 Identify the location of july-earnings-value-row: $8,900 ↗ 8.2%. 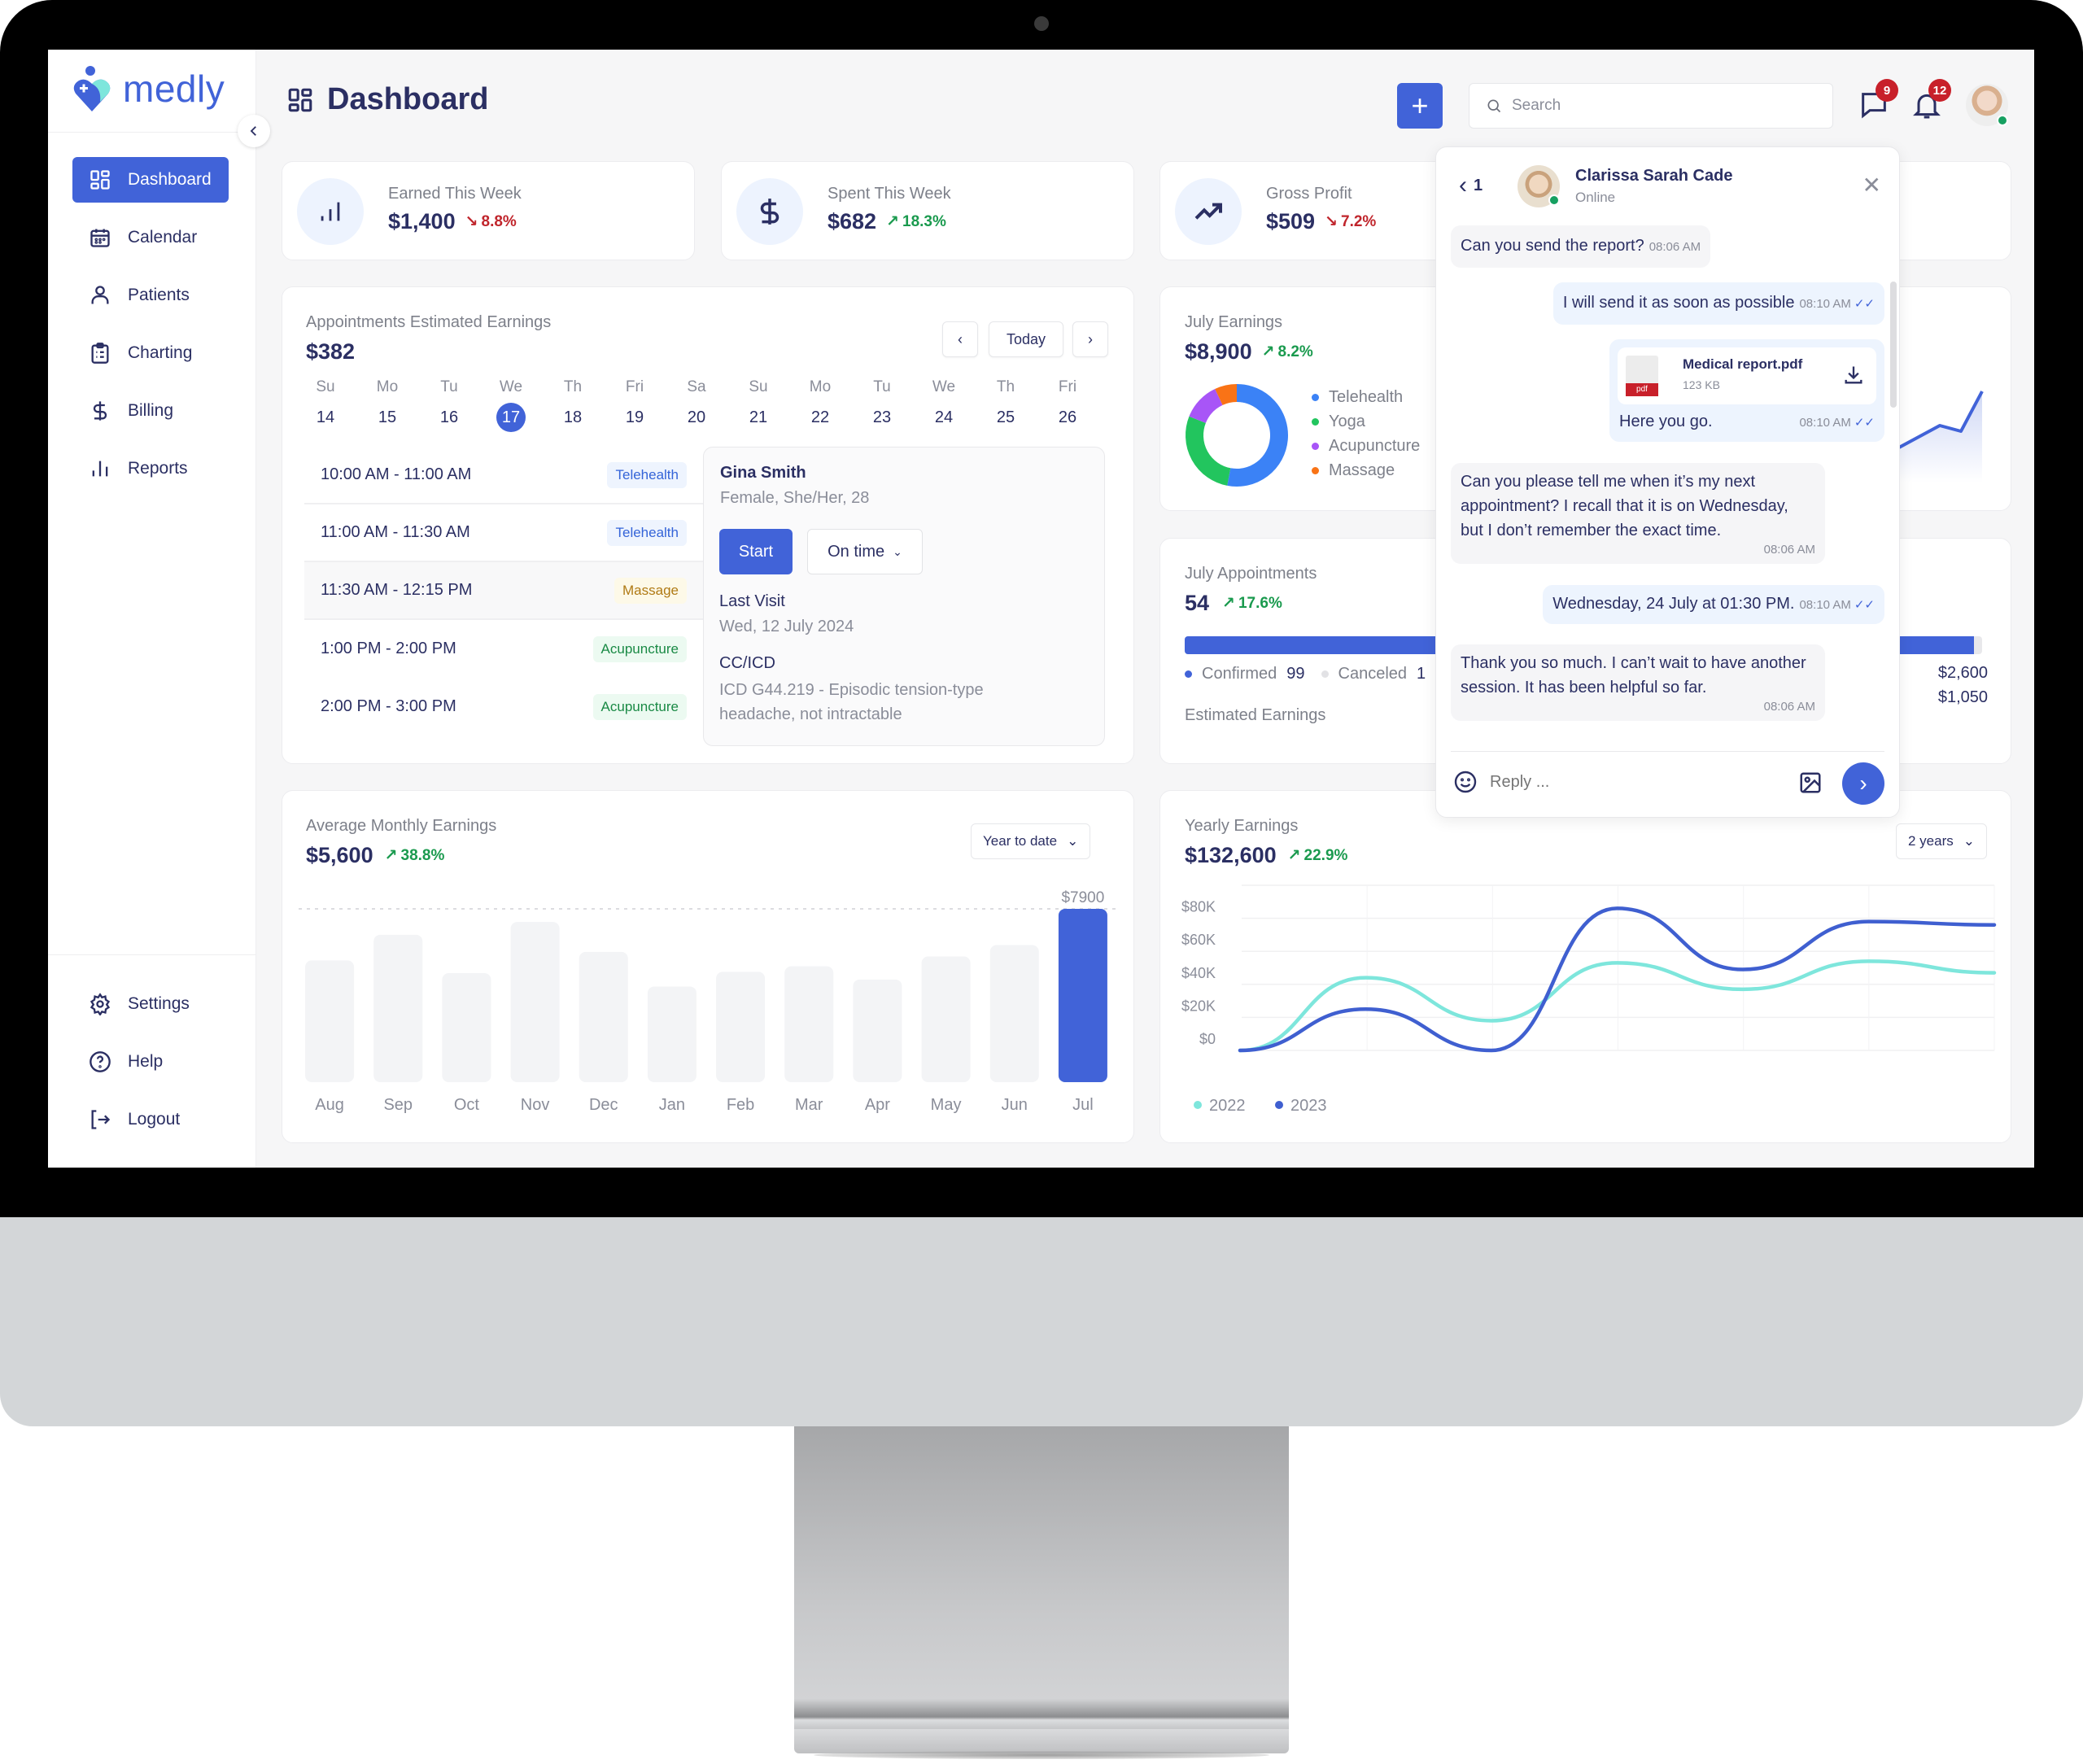
(1249, 352).